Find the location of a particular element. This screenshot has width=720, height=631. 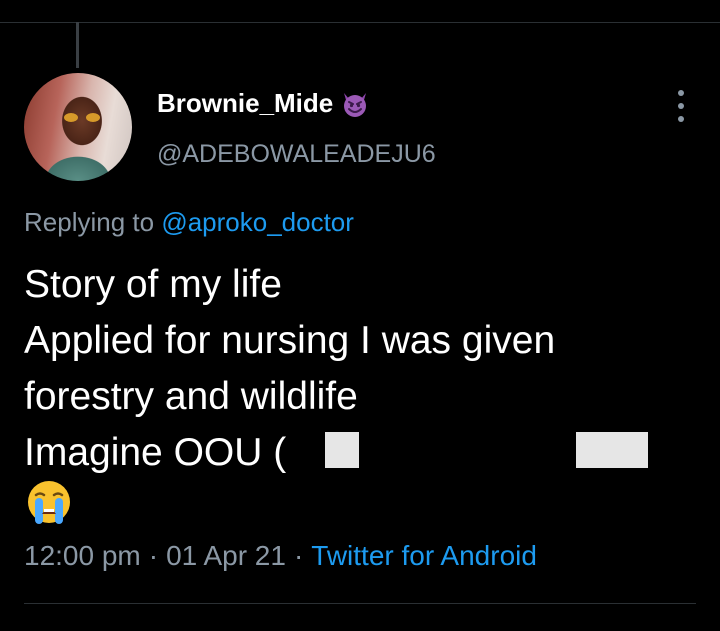

smiling-devil-icon is located at coordinates (355, 104).